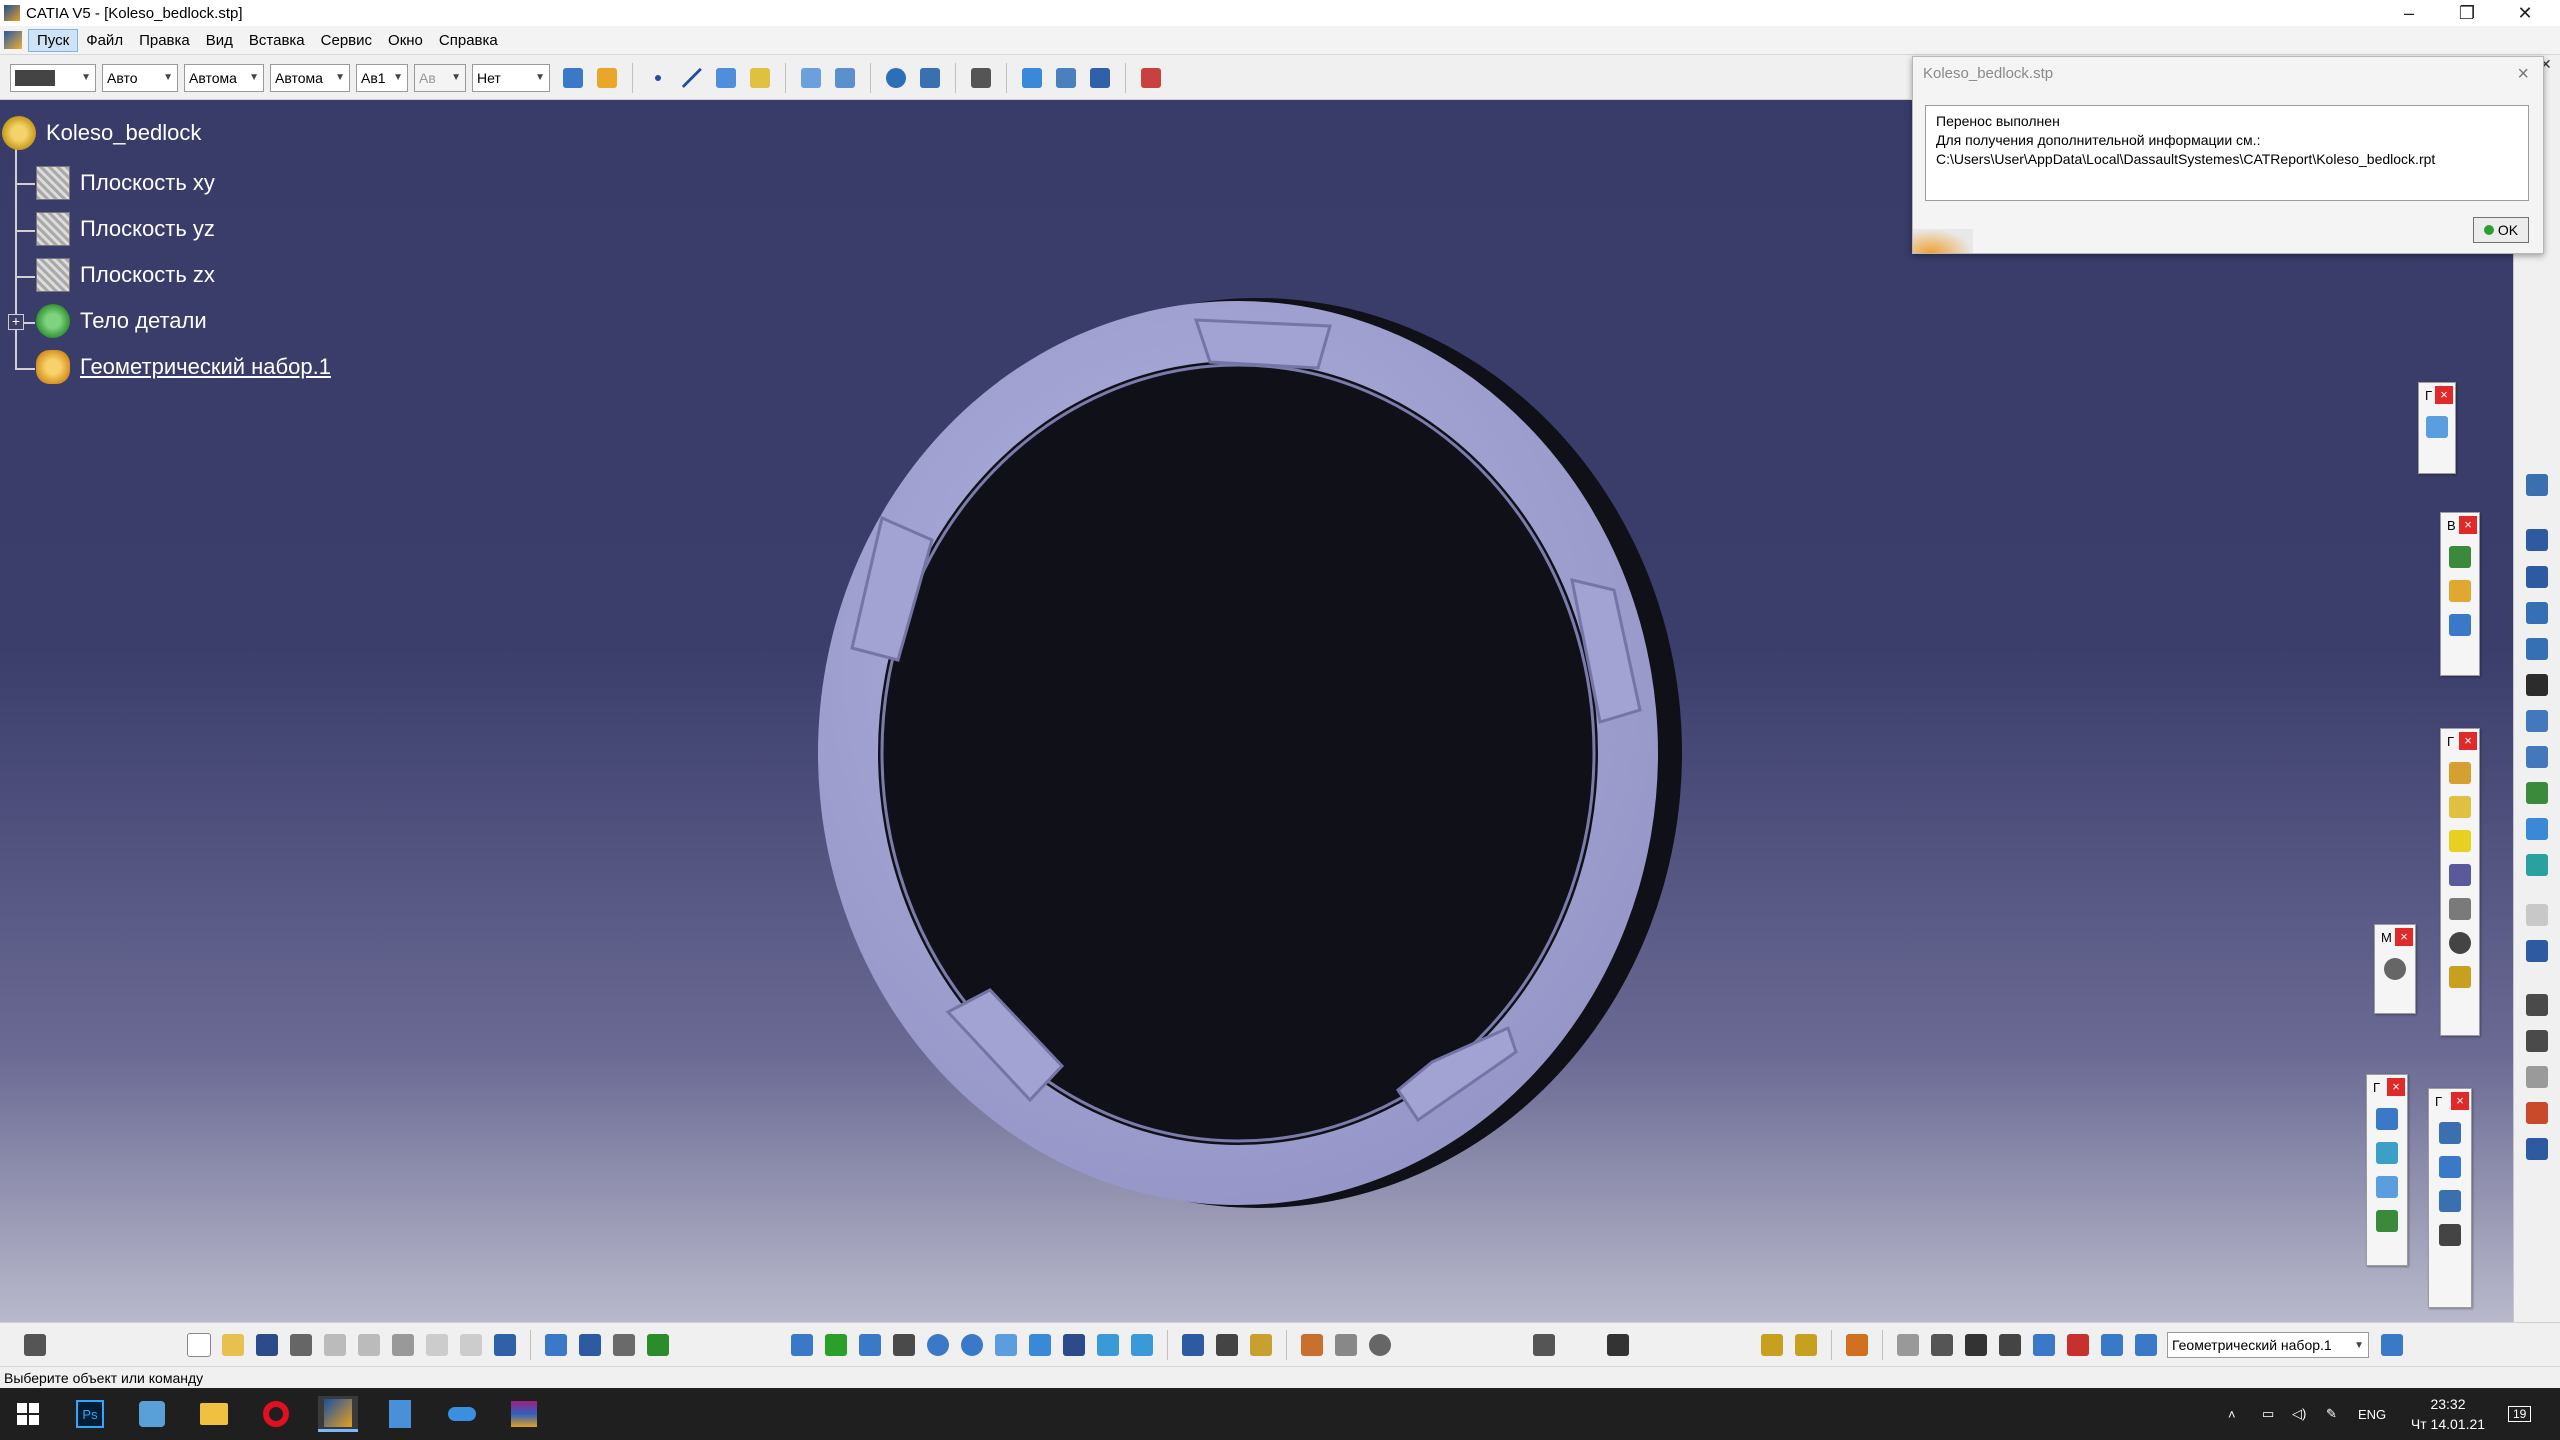  What do you see at coordinates (1040, 1345) in the screenshot?
I see `iso-view-icon` at bounding box center [1040, 1345].